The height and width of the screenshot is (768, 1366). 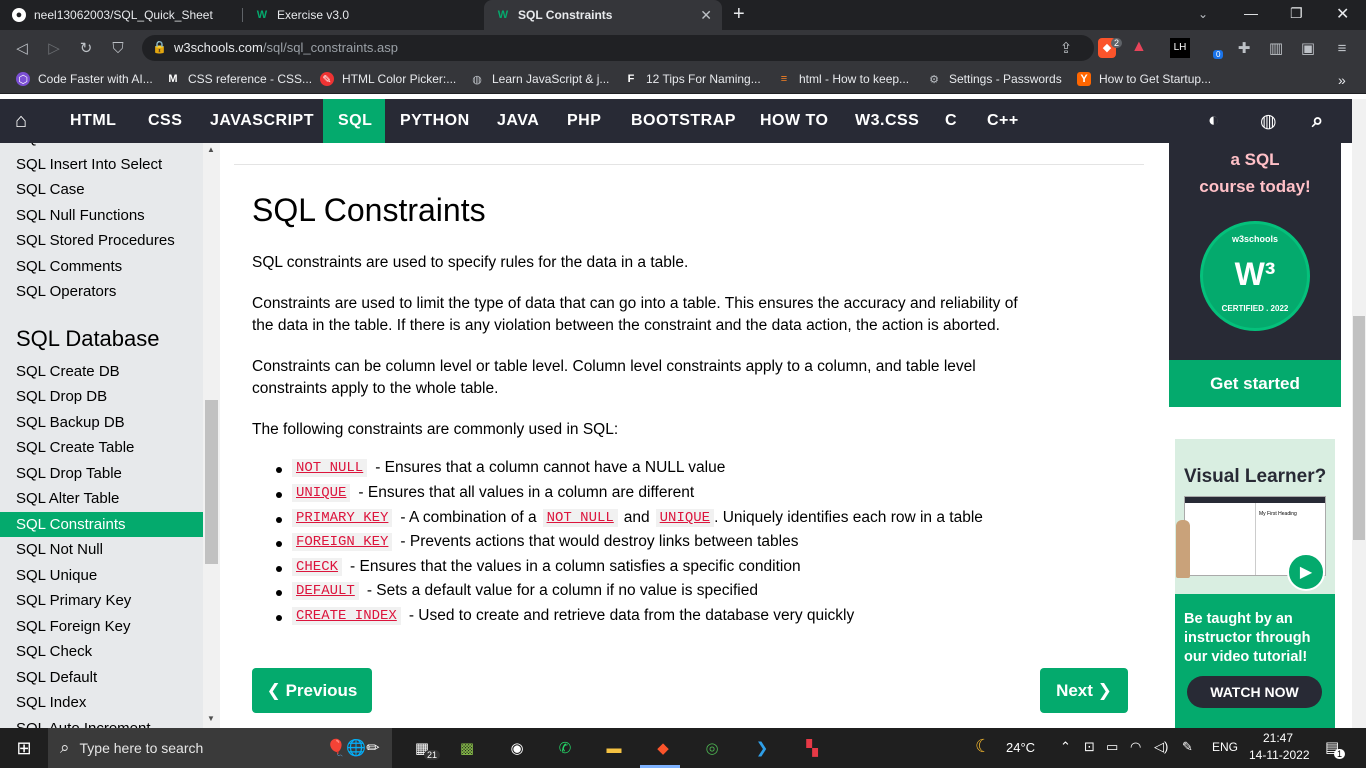 What do you see at coordinates (101, 147) in the screenshot?
I see `sidebar-item: SQL Select Into` at bounding box center [101, 147].